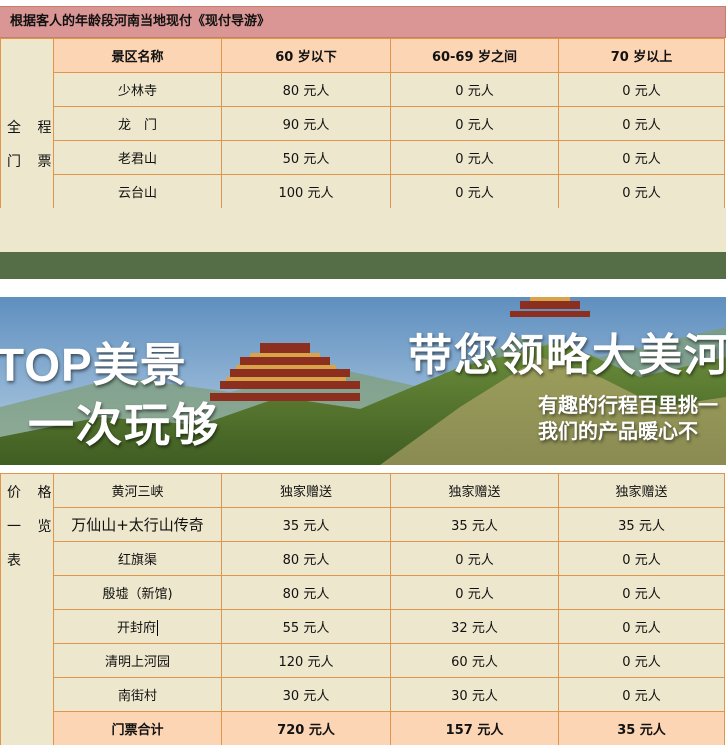  I want to click on banner-subtext: 有趣的行程百里挑一, so click(628, 406).